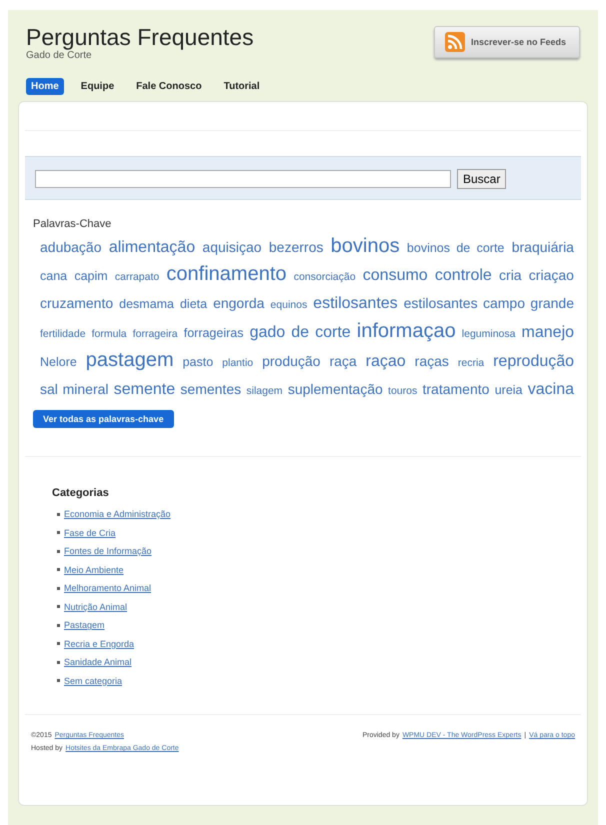 The image size is (606, 825). I want to click on category-link: Sanidade Animal, so click(98, 662).